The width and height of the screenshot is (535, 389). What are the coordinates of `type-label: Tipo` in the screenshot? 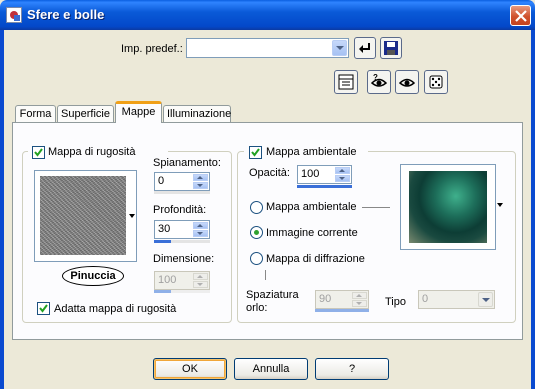 It's located at (395, 302).